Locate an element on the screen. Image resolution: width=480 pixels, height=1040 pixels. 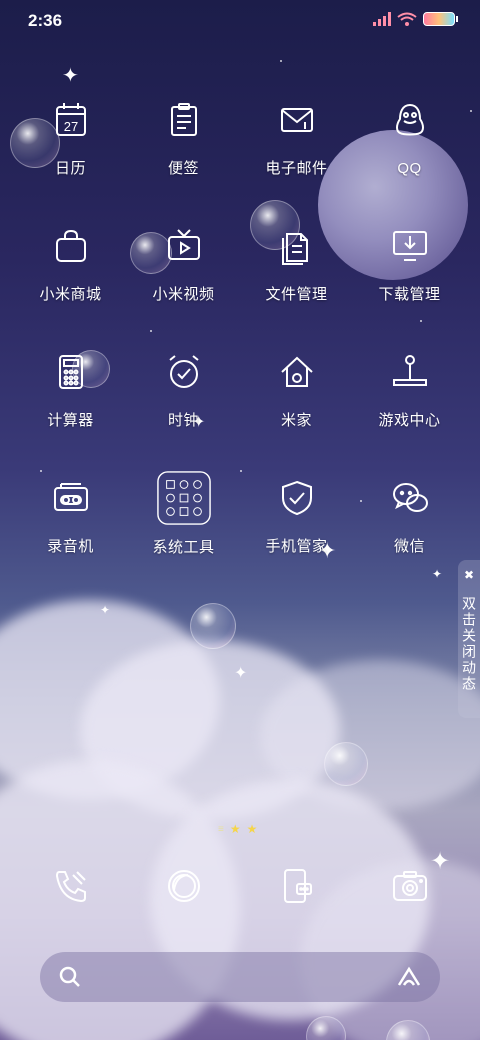
dock-messages is located at coordinates (296, 886).